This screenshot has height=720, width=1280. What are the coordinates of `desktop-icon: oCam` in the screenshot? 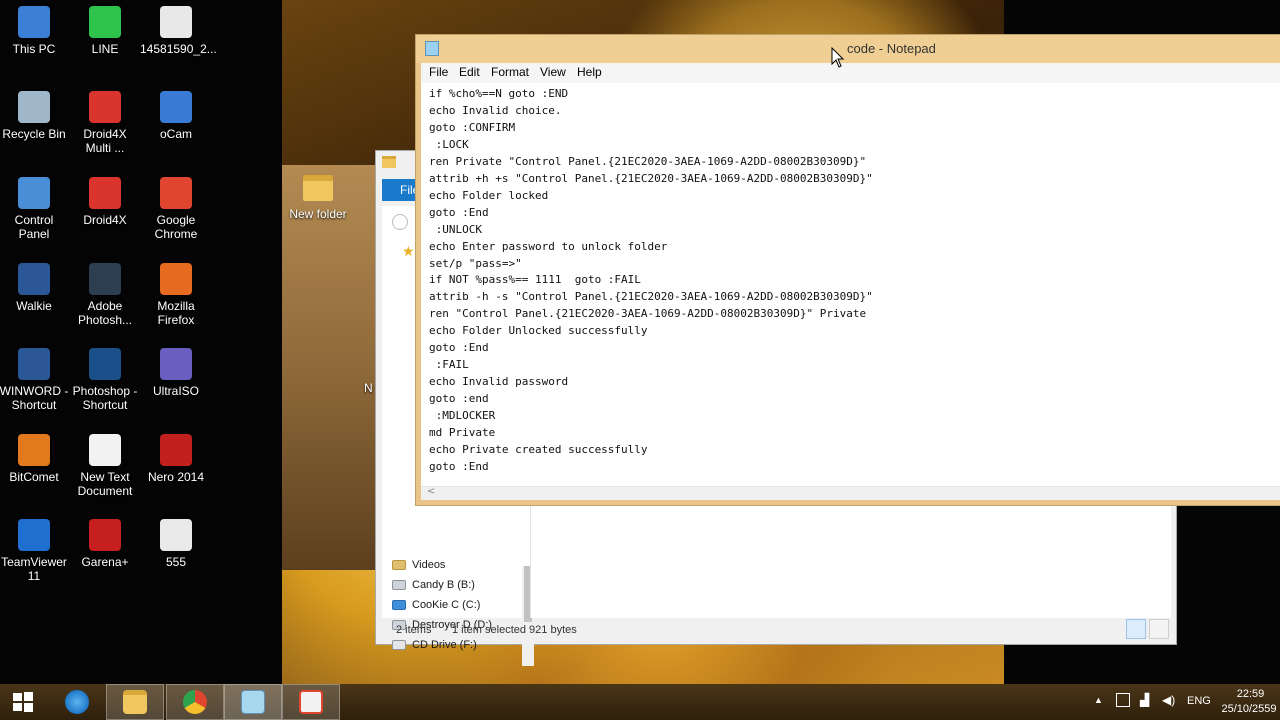 It's located at (176, 116).